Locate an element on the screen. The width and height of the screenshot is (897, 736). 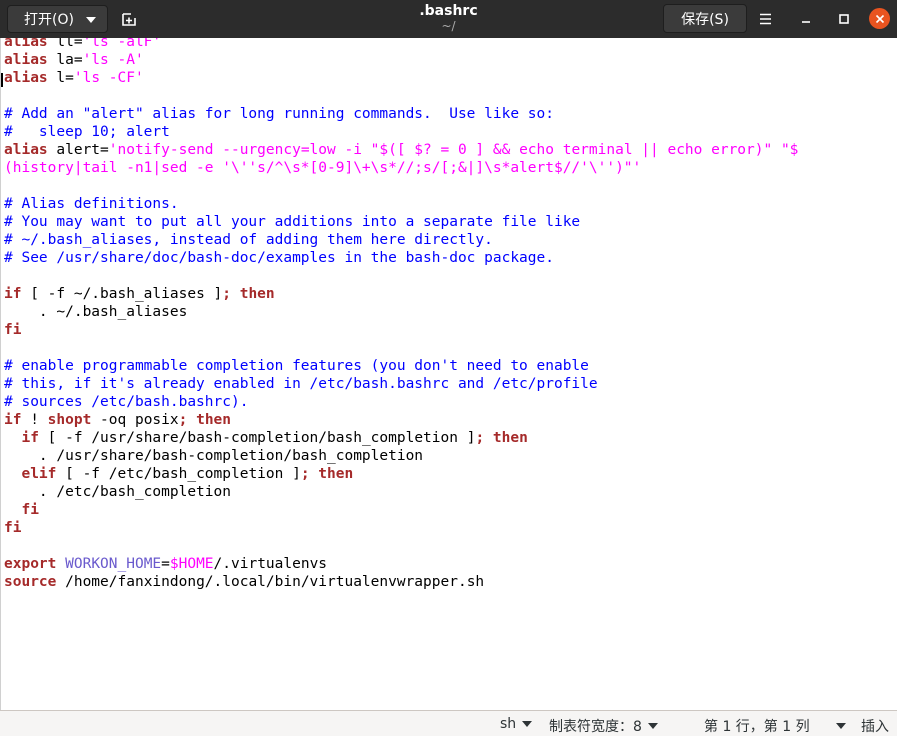
code-token: -oq posix is located at coordinates (135, 420).